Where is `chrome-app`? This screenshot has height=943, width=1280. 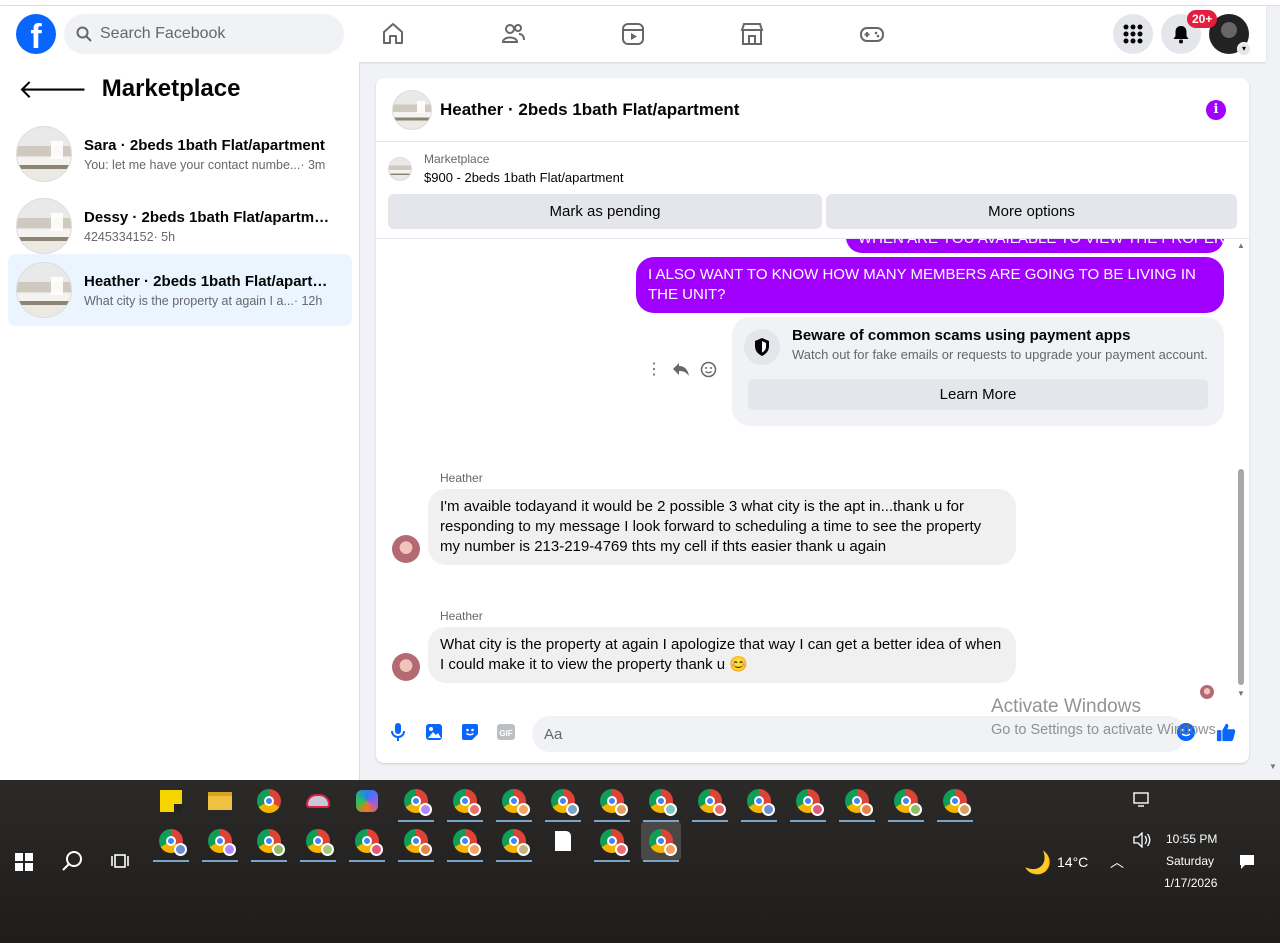 chrome-app is located at coordinates (269, 801).